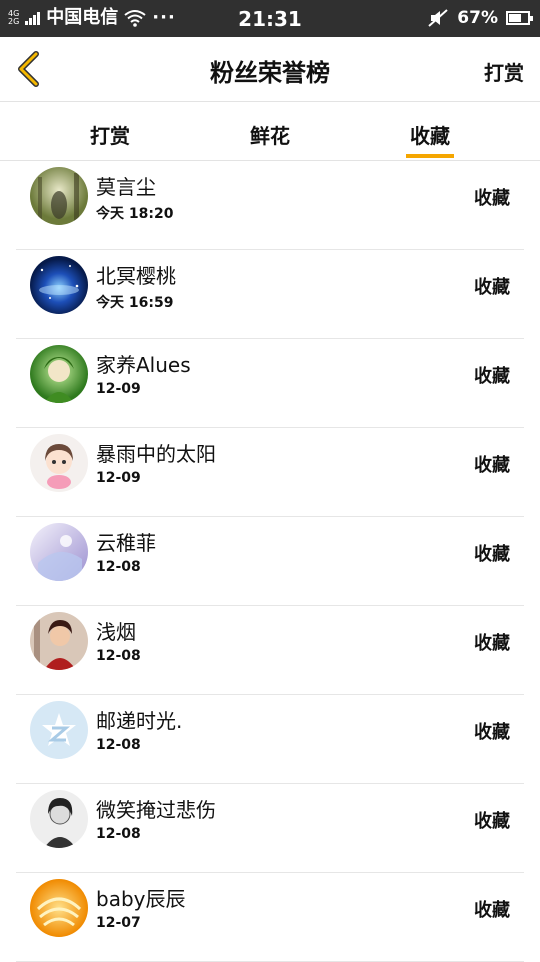  What do you see at coordinates (270, 383) in the screenshot?
I see `list-item: 家养Alues 12-09 收藏` at bounding box center [270, 383].